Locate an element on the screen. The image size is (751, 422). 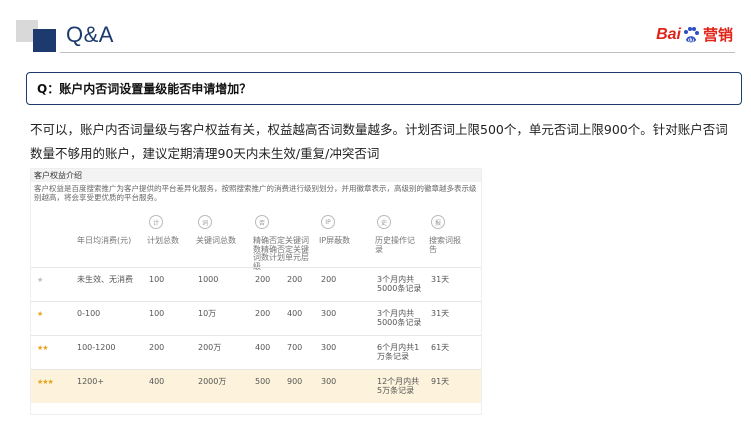
search-report-icon: 报 is located at coordinates (438, 222).